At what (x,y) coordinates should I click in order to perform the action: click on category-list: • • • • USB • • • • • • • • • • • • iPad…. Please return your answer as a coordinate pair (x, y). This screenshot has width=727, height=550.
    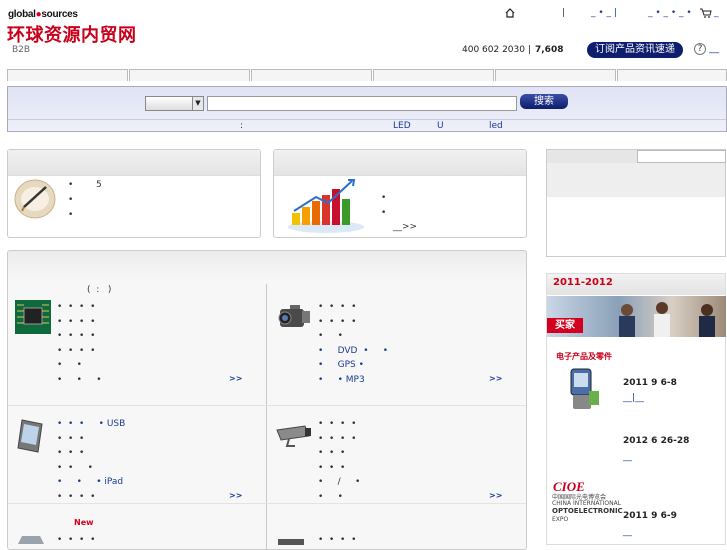
    Looking at the image, I should click on (91, 460).